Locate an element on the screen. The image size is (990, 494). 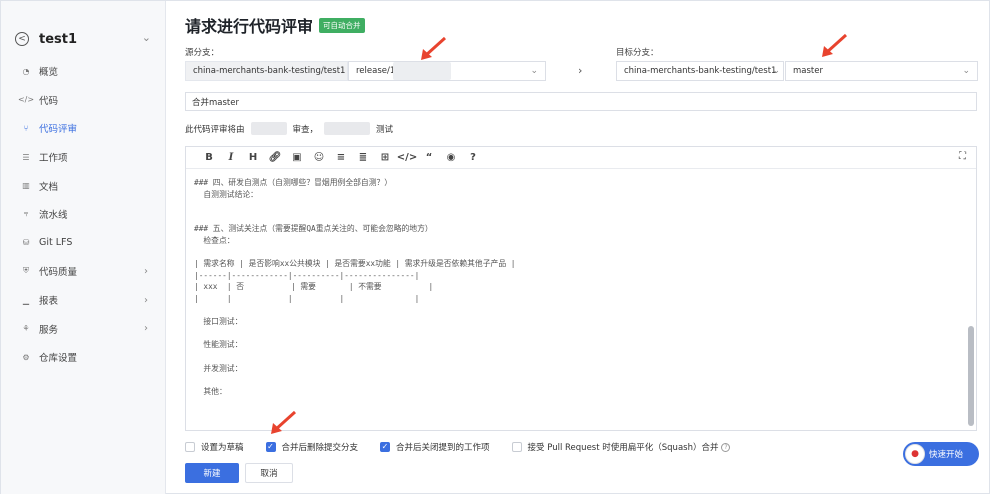
emoji-icon: ☺ is located at coordinates (319, 158).